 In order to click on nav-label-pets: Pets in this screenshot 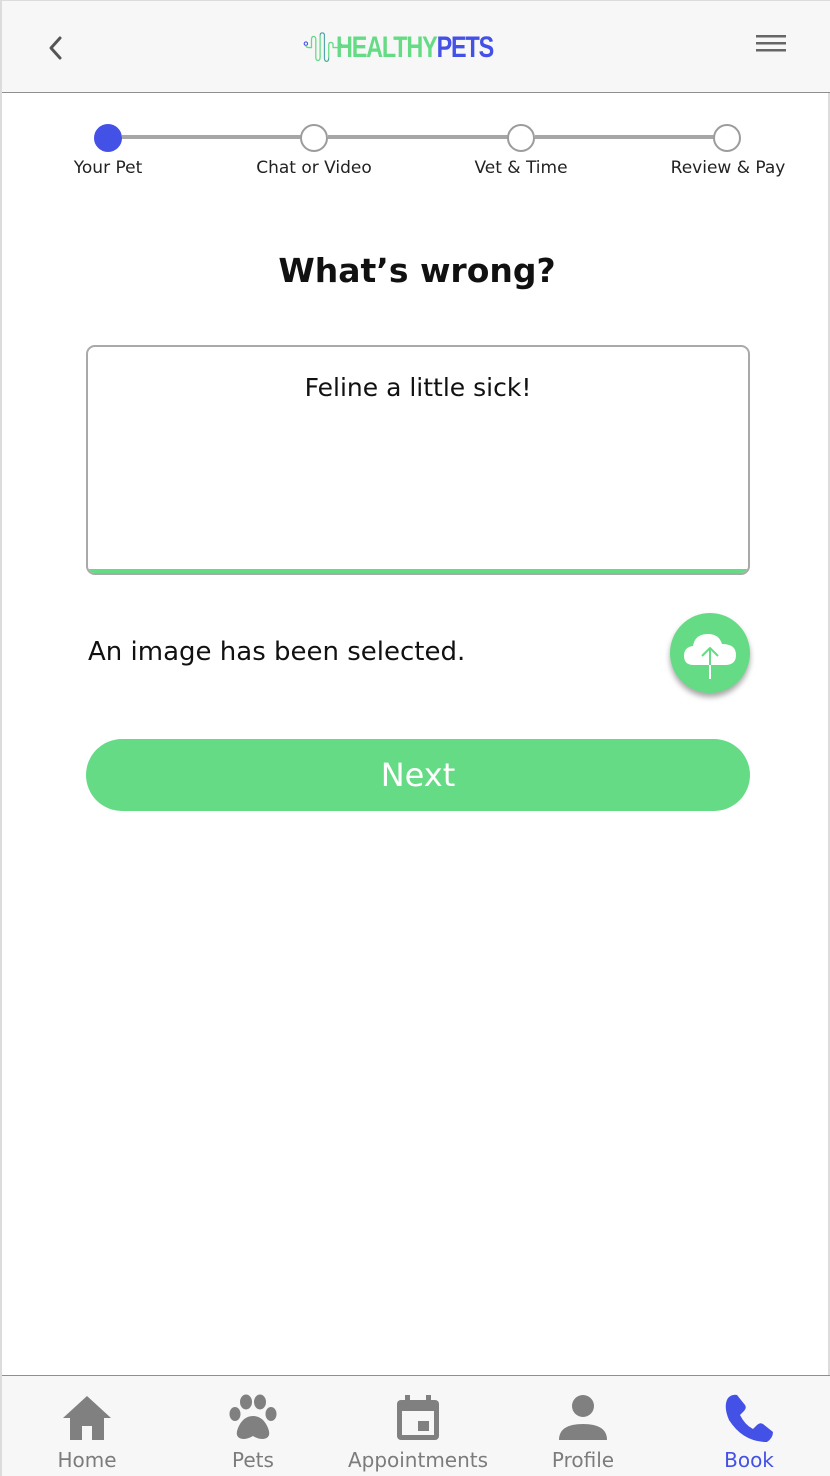, I will do `click(253, 1460)`.